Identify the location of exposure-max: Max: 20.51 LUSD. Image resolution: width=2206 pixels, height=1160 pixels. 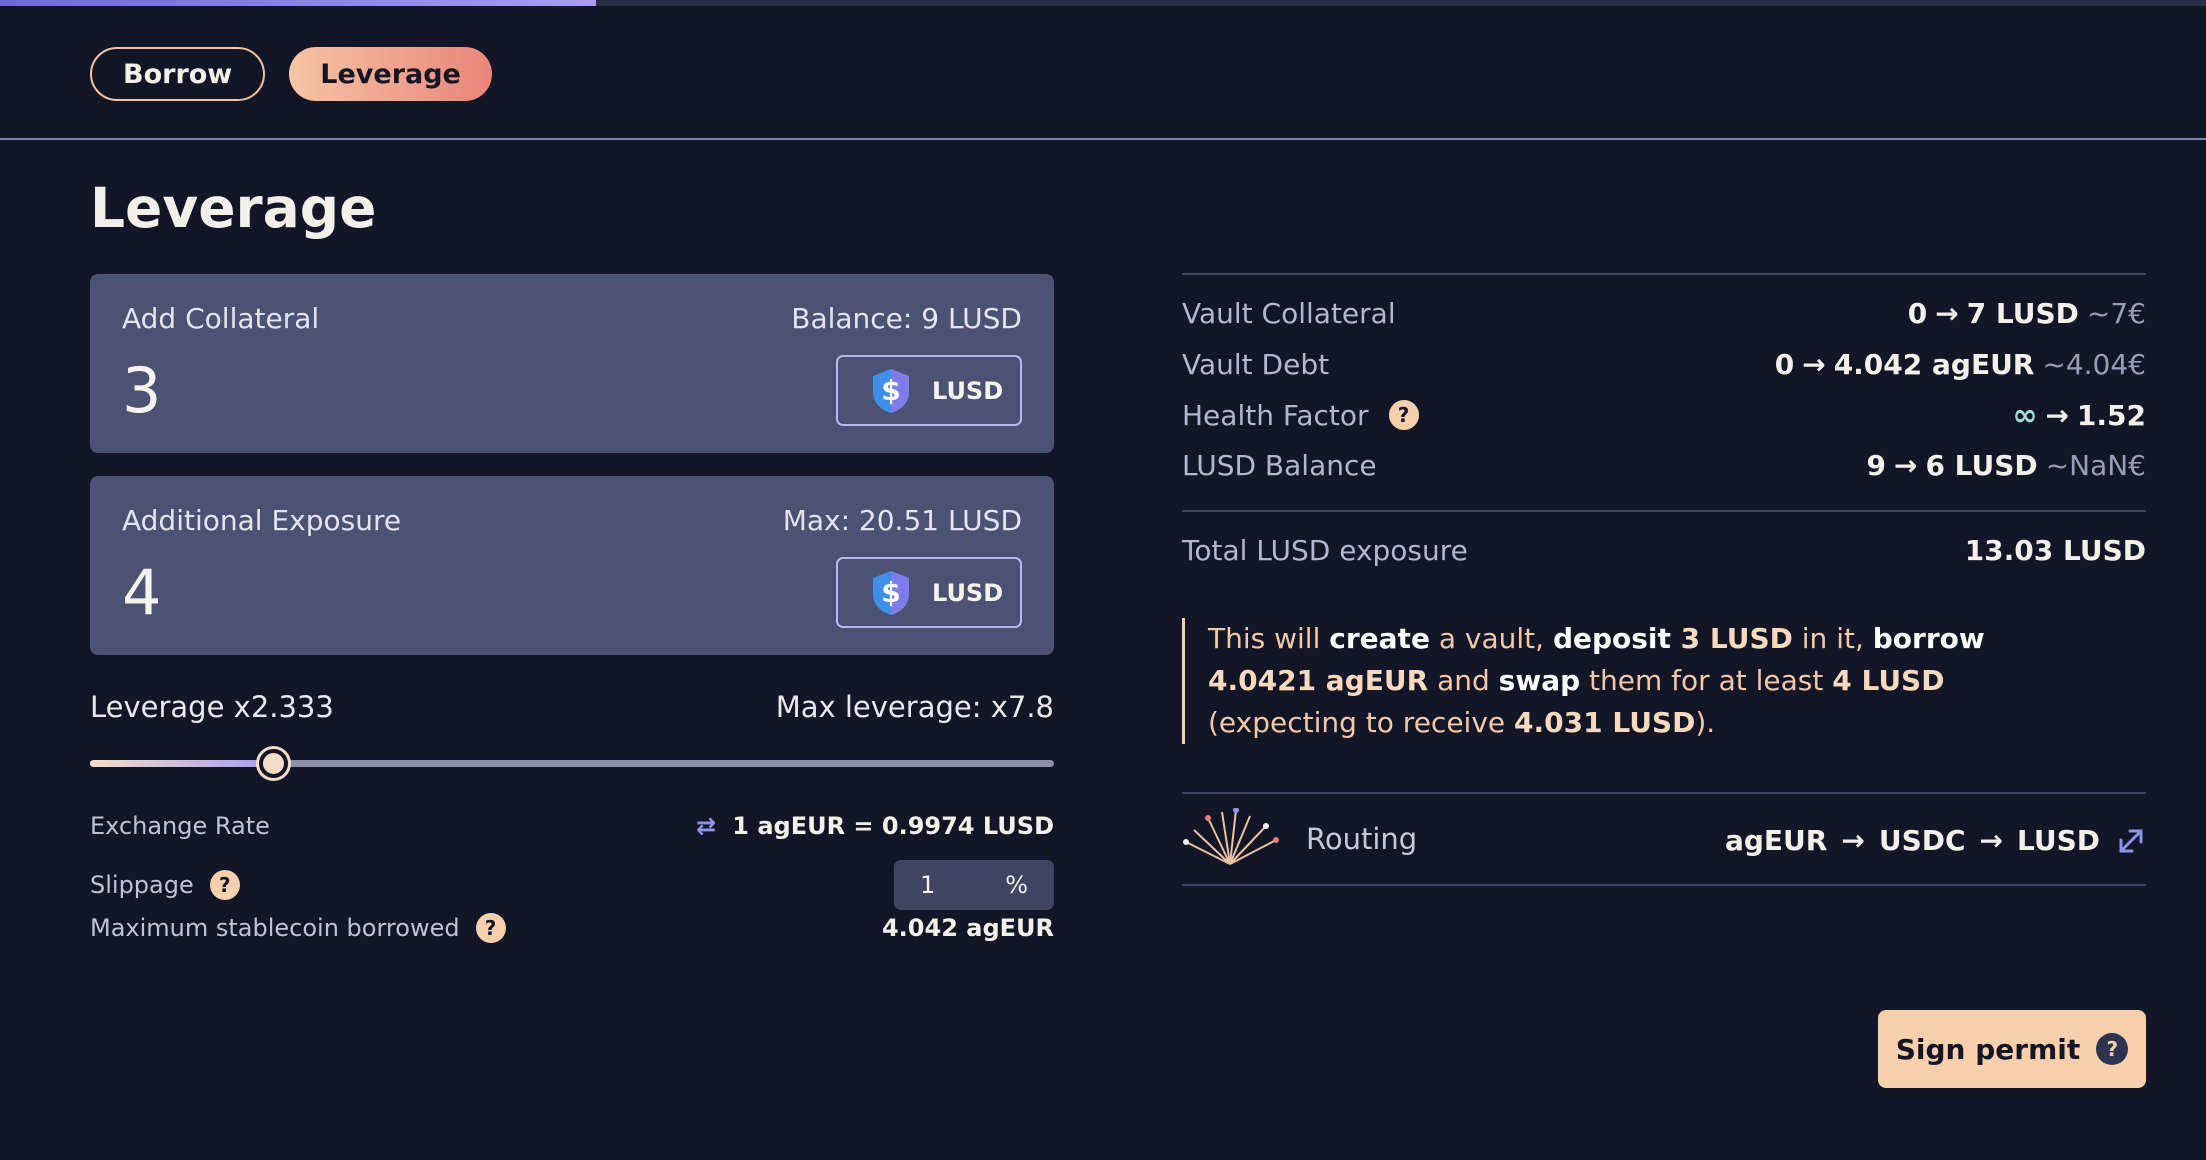
(902, 520).